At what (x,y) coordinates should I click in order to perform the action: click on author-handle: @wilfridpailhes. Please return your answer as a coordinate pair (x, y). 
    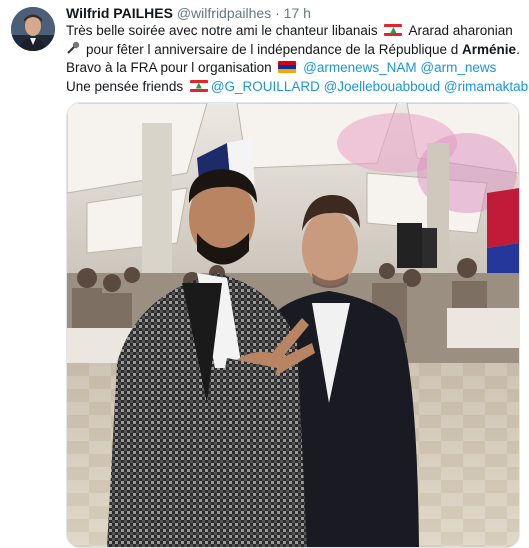
    Looking at the image, I should click on (224, 13).